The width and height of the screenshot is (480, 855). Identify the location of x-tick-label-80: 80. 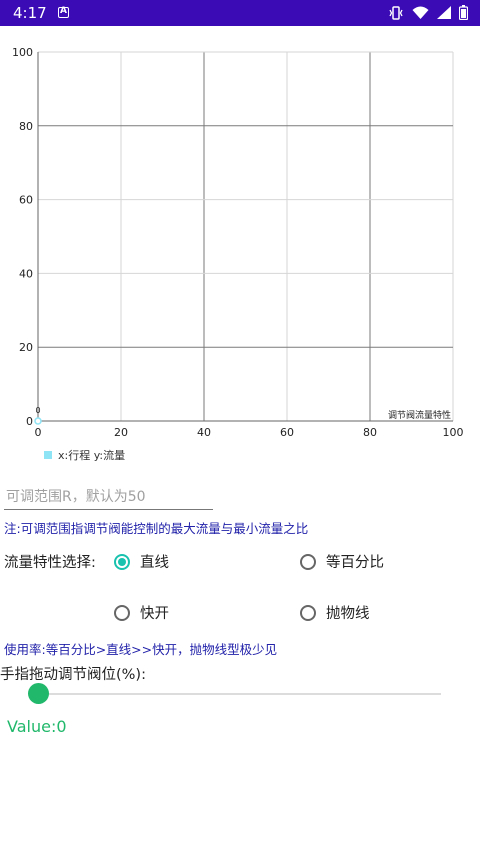
(370, 432).